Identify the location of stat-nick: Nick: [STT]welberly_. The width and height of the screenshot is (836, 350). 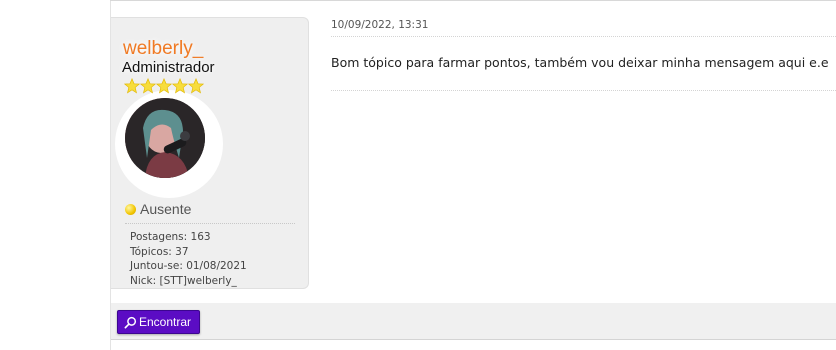
(183, 280).